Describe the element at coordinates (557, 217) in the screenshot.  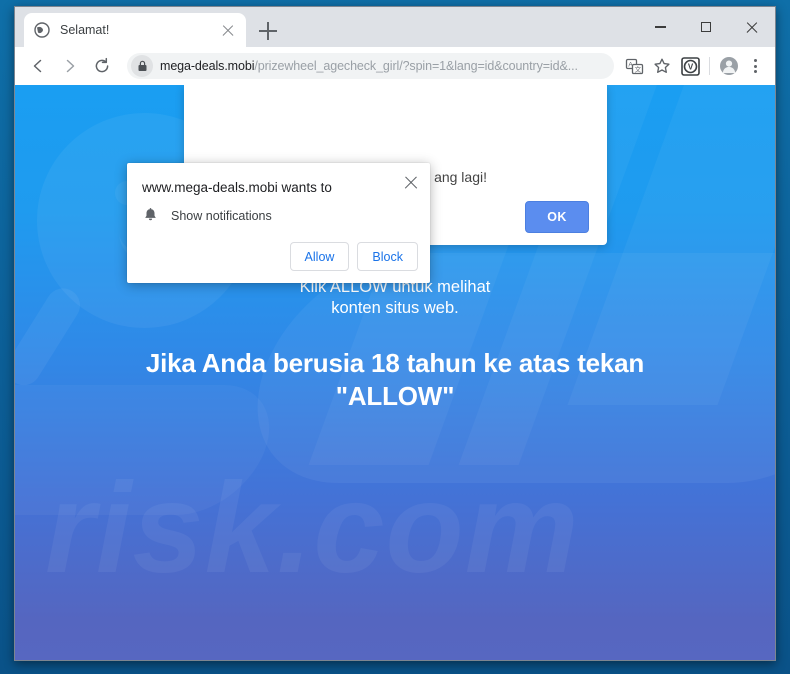
I see `ok-button: OK` at that location.